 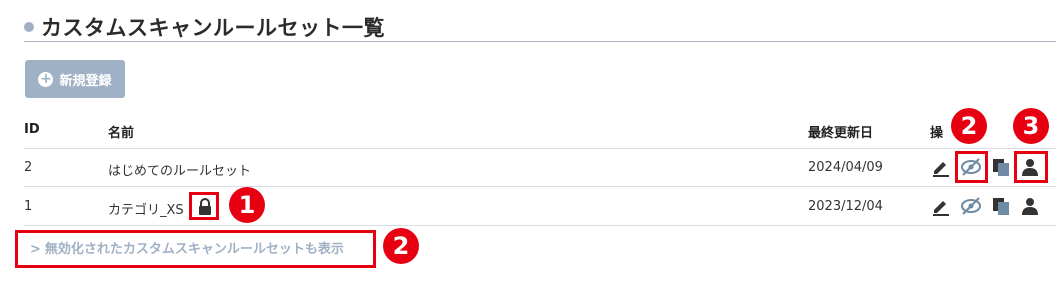 I want to click on row-updated: 2024/04/09, so click(x=845, y=167).